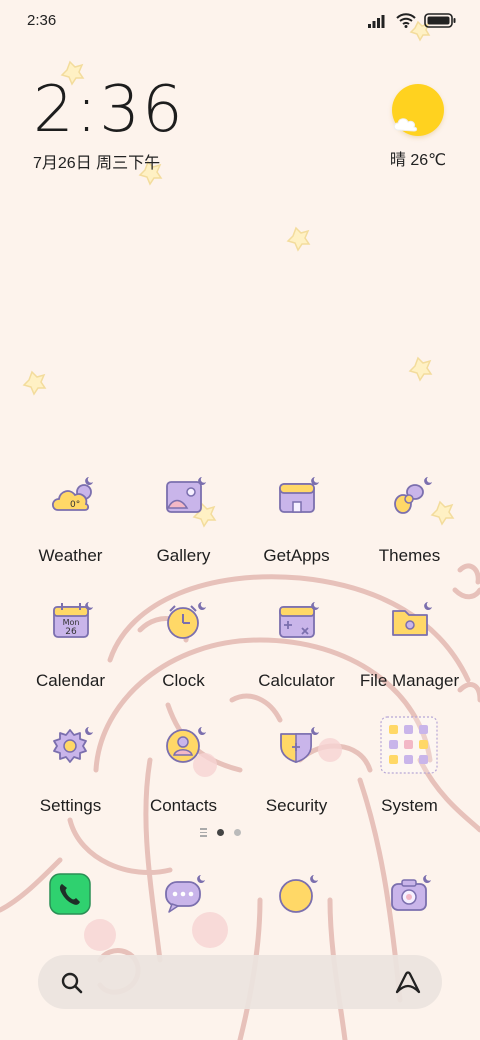  Describe the element at coordinates (70, 555) in the screenshot. I see `app-label: Weather` at that location.